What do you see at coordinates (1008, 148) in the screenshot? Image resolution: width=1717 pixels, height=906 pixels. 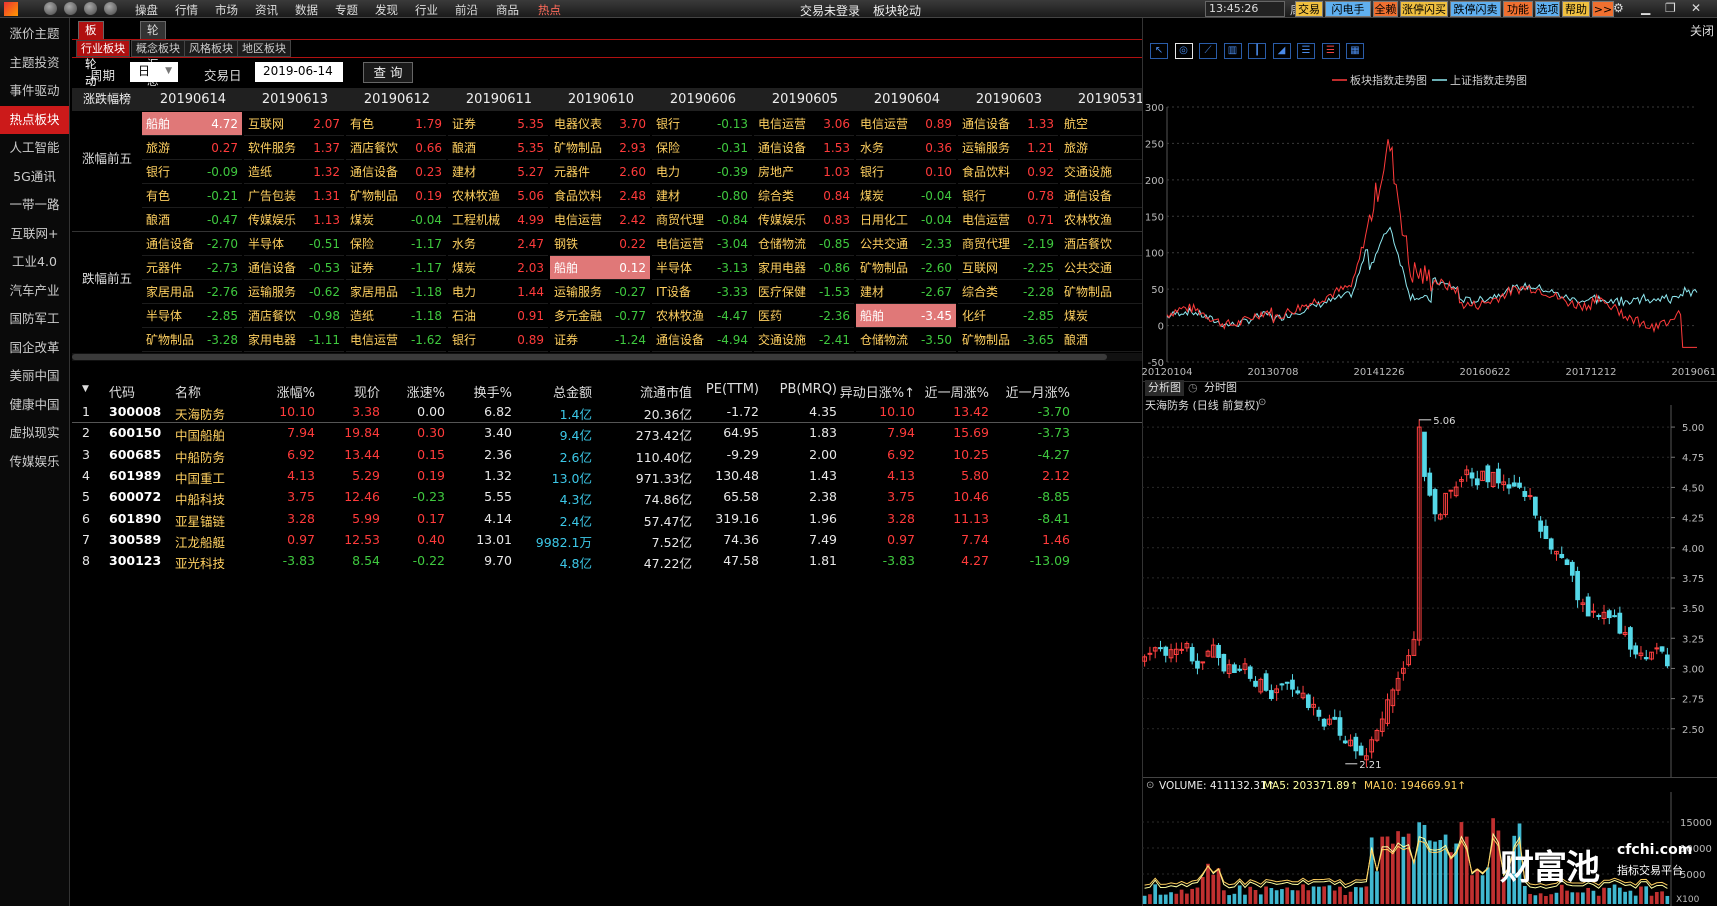 I see `sector-cell: 运输服务 1.21` at bounding box center [1008, 148].